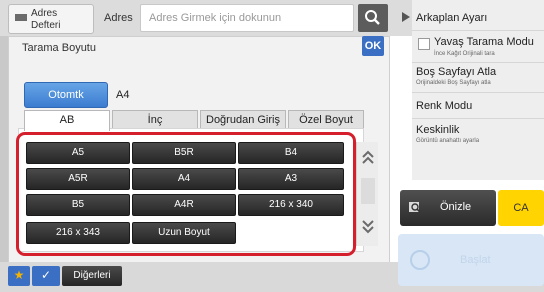 The height and width of the screenshot is (292, 544). Describe the element at coordinates (66, 95) in the screenshot. I see `auto-size-button: Otomtk` at that location.